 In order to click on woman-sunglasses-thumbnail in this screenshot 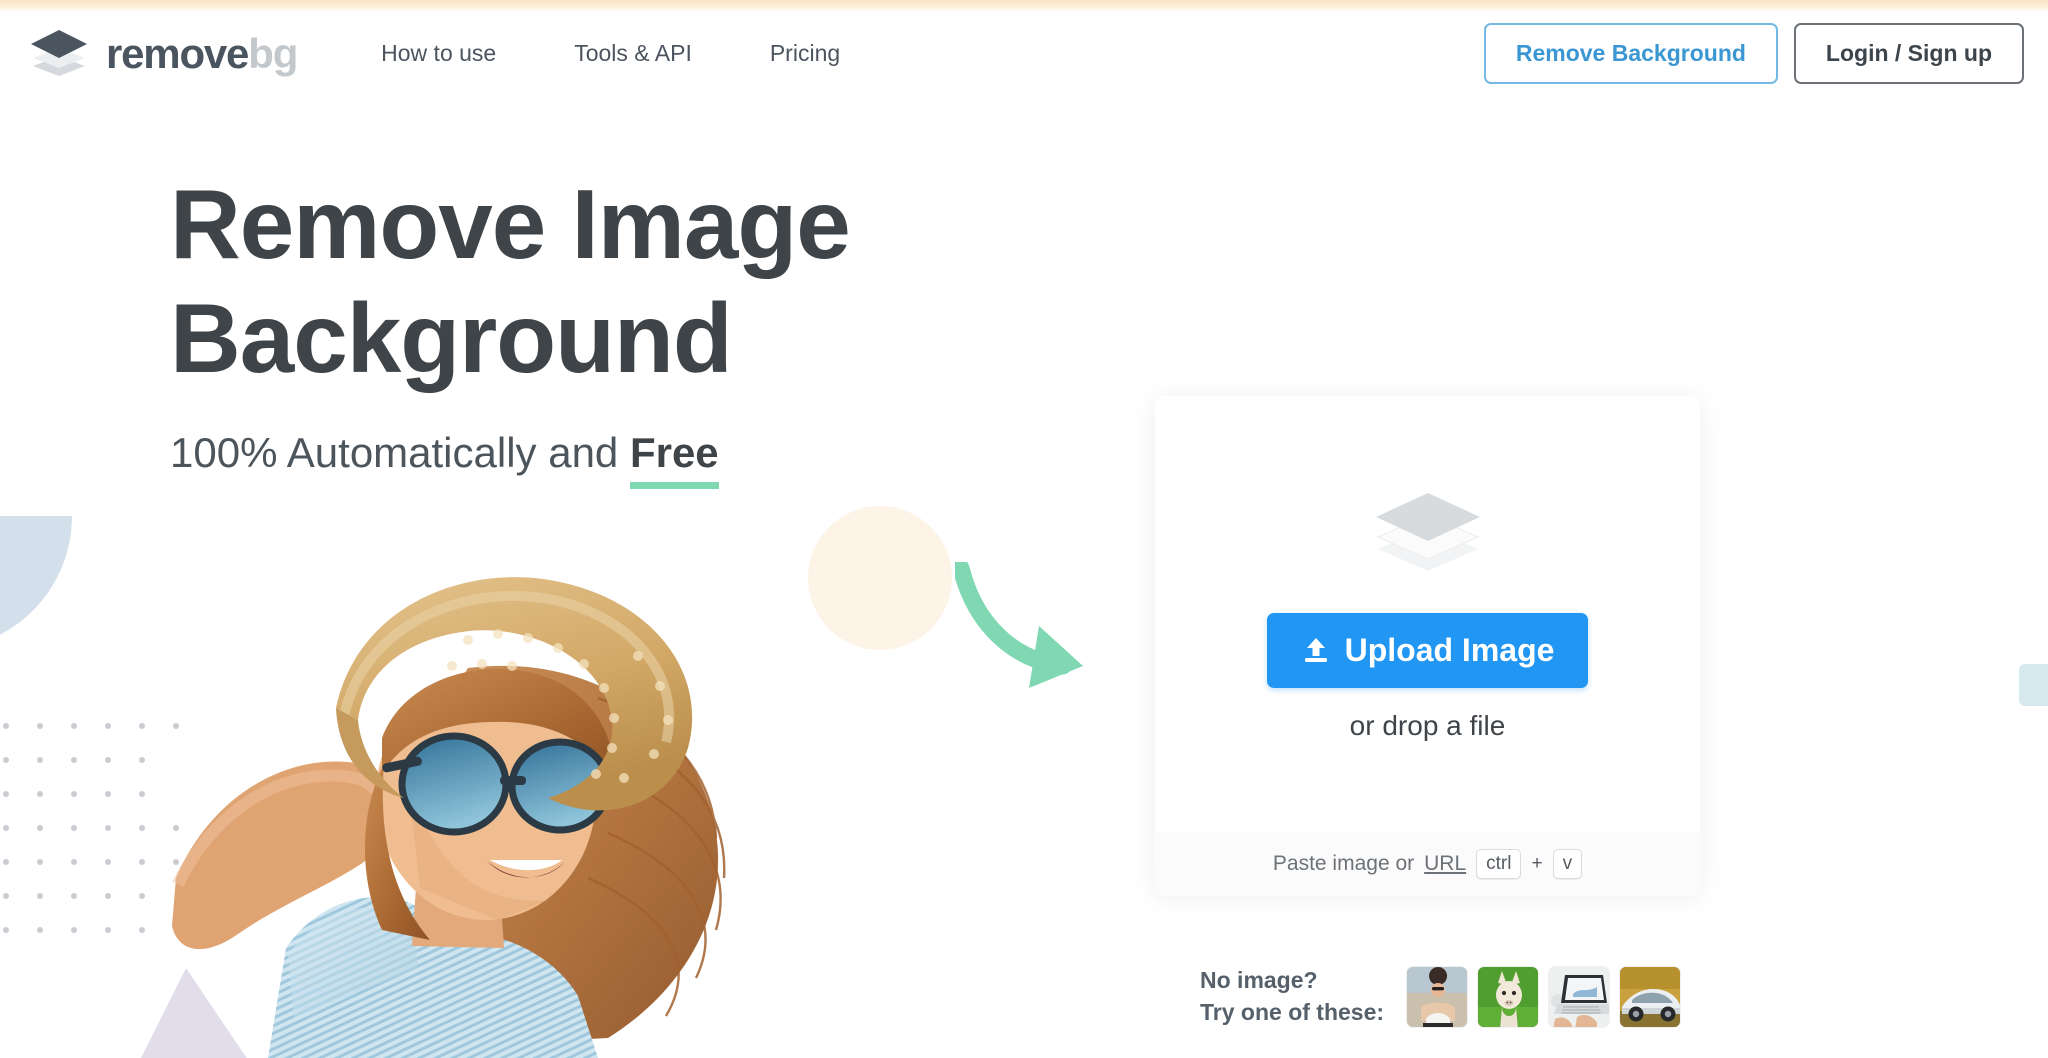, I will do `click(1437, 996)`.